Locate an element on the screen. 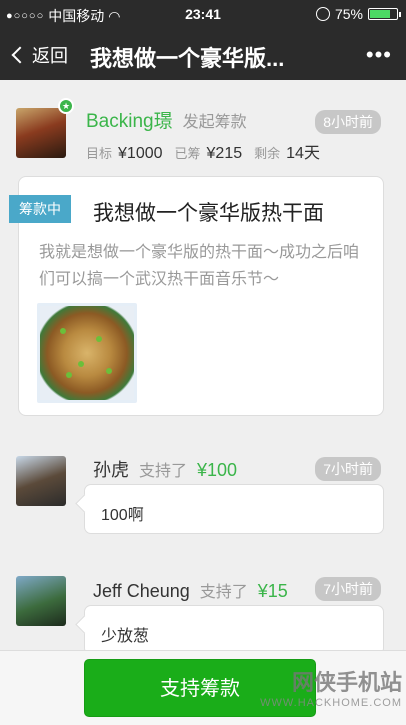 The height and width of the screenshot is (725, 406). supporter-message: 少放葱 is located at coordinates (234, 627).